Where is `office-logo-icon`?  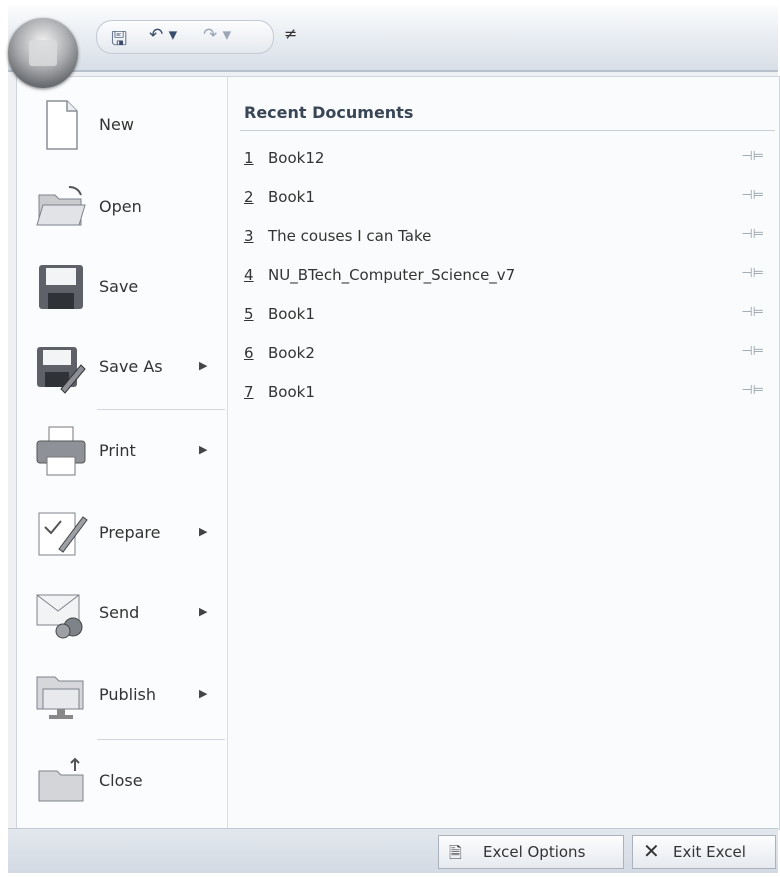 office-logo-icon is located at coordinates (43, 53).